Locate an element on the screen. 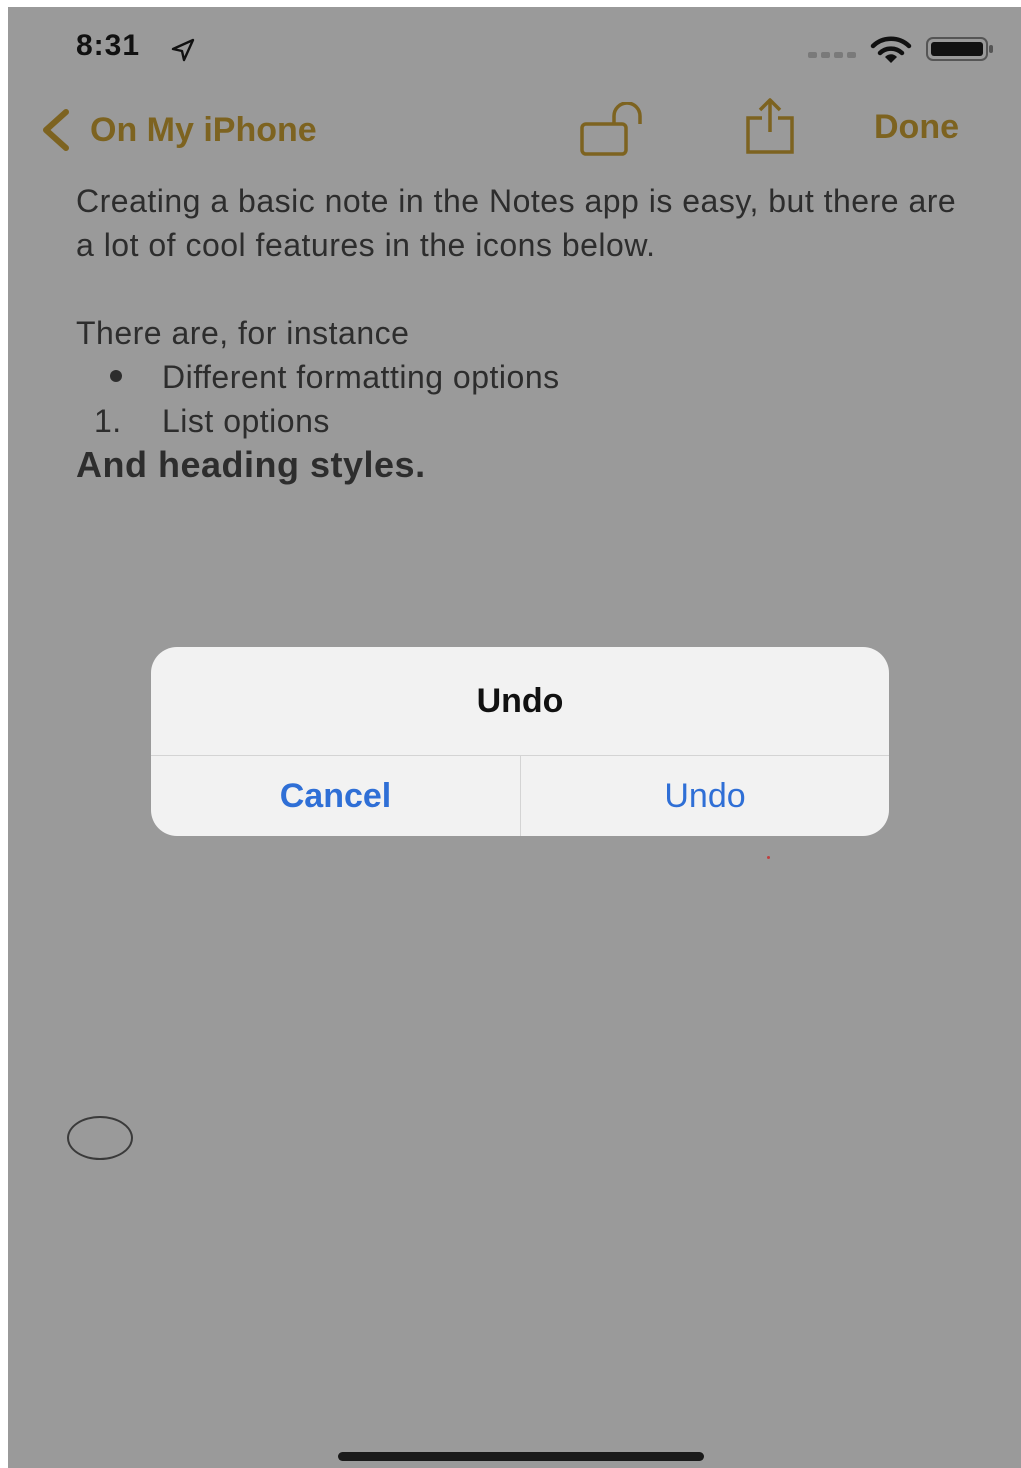 This screenshot has height=1468, width=1021. bullet-icon is located at coordinates (116, 376).